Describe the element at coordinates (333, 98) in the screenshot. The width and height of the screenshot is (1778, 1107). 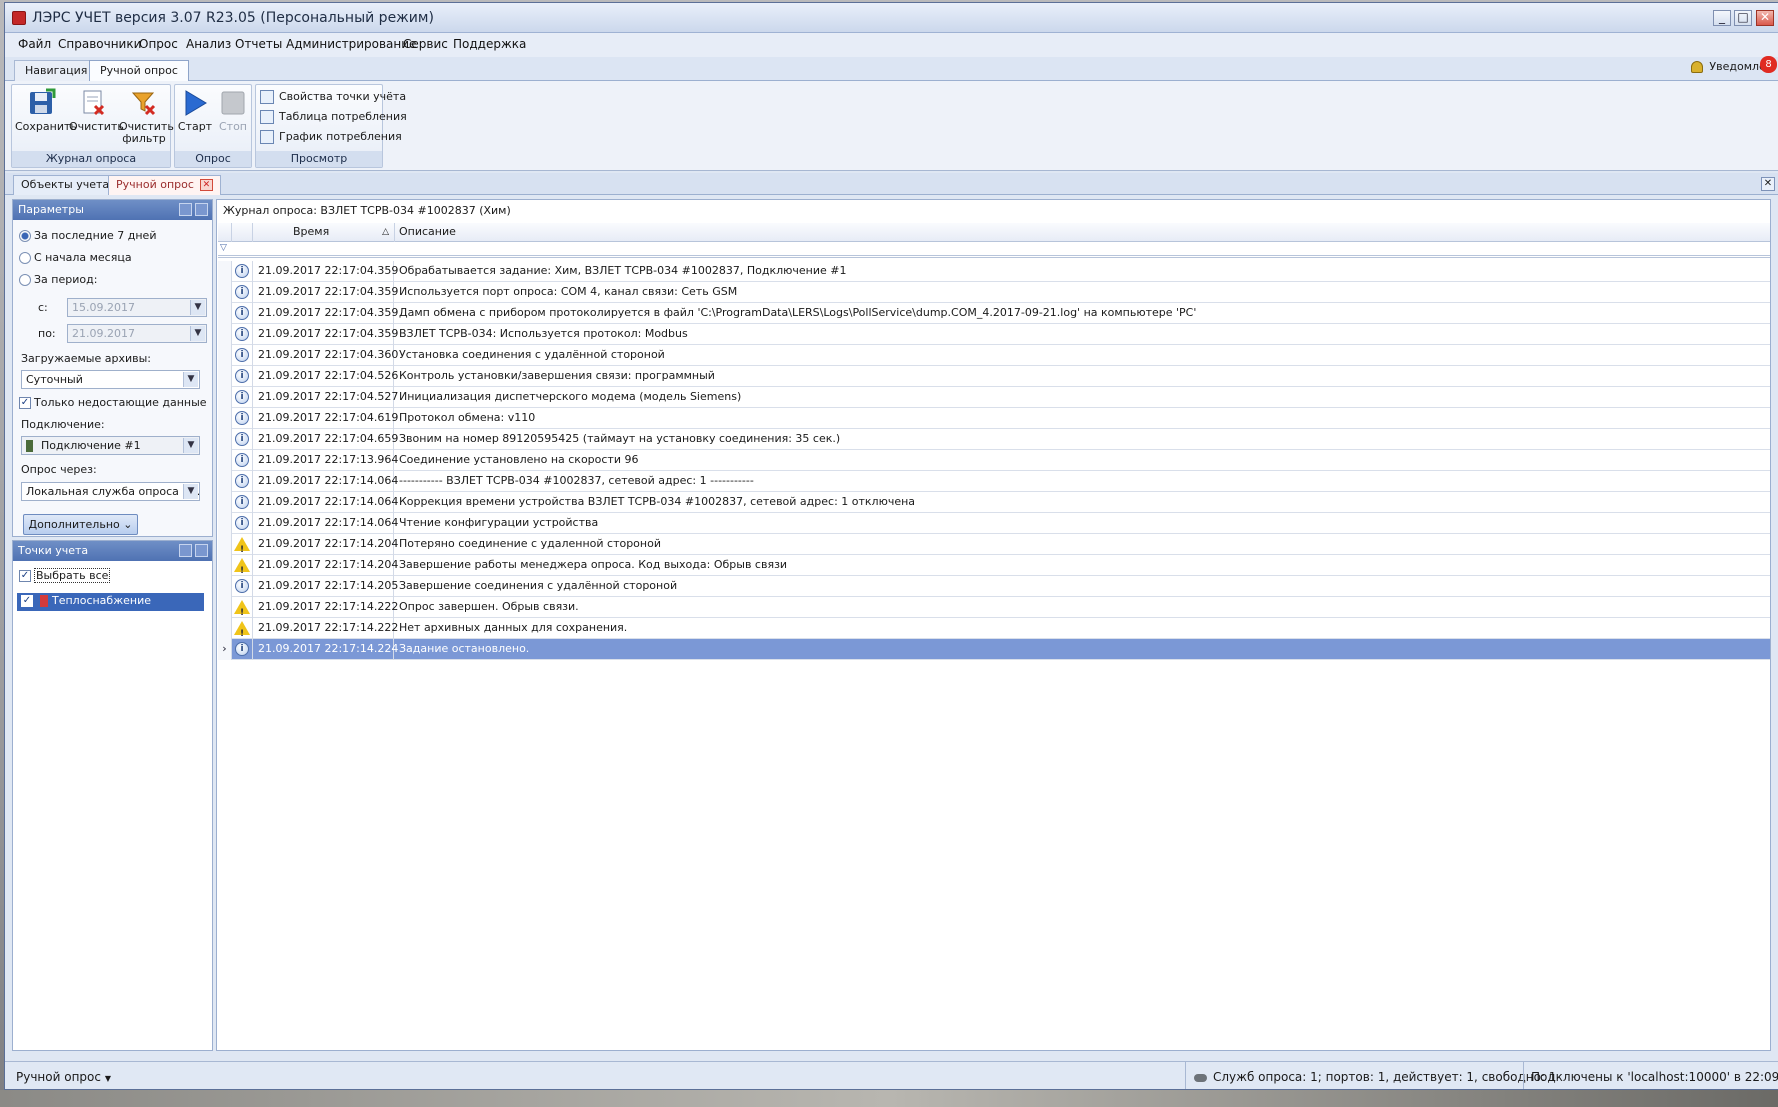
I see `point-properties-button: Свойства точки учёта` at that location.